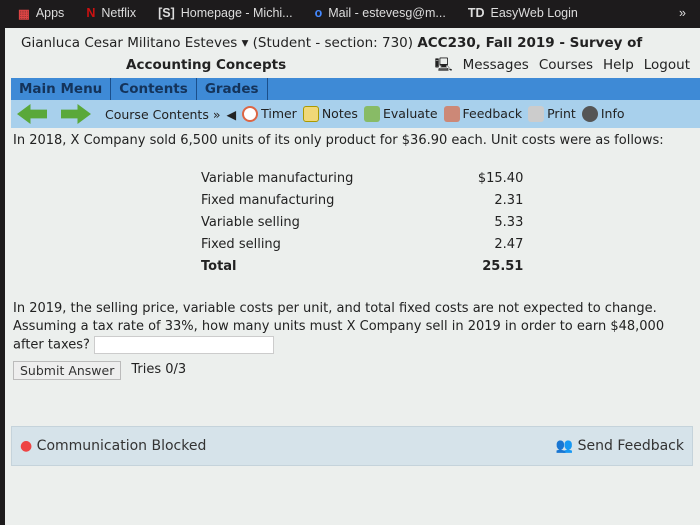  Describe the element at coordinates (564, 446) in the screenshot. I see `feedback-people-icon: 👥` at that location.